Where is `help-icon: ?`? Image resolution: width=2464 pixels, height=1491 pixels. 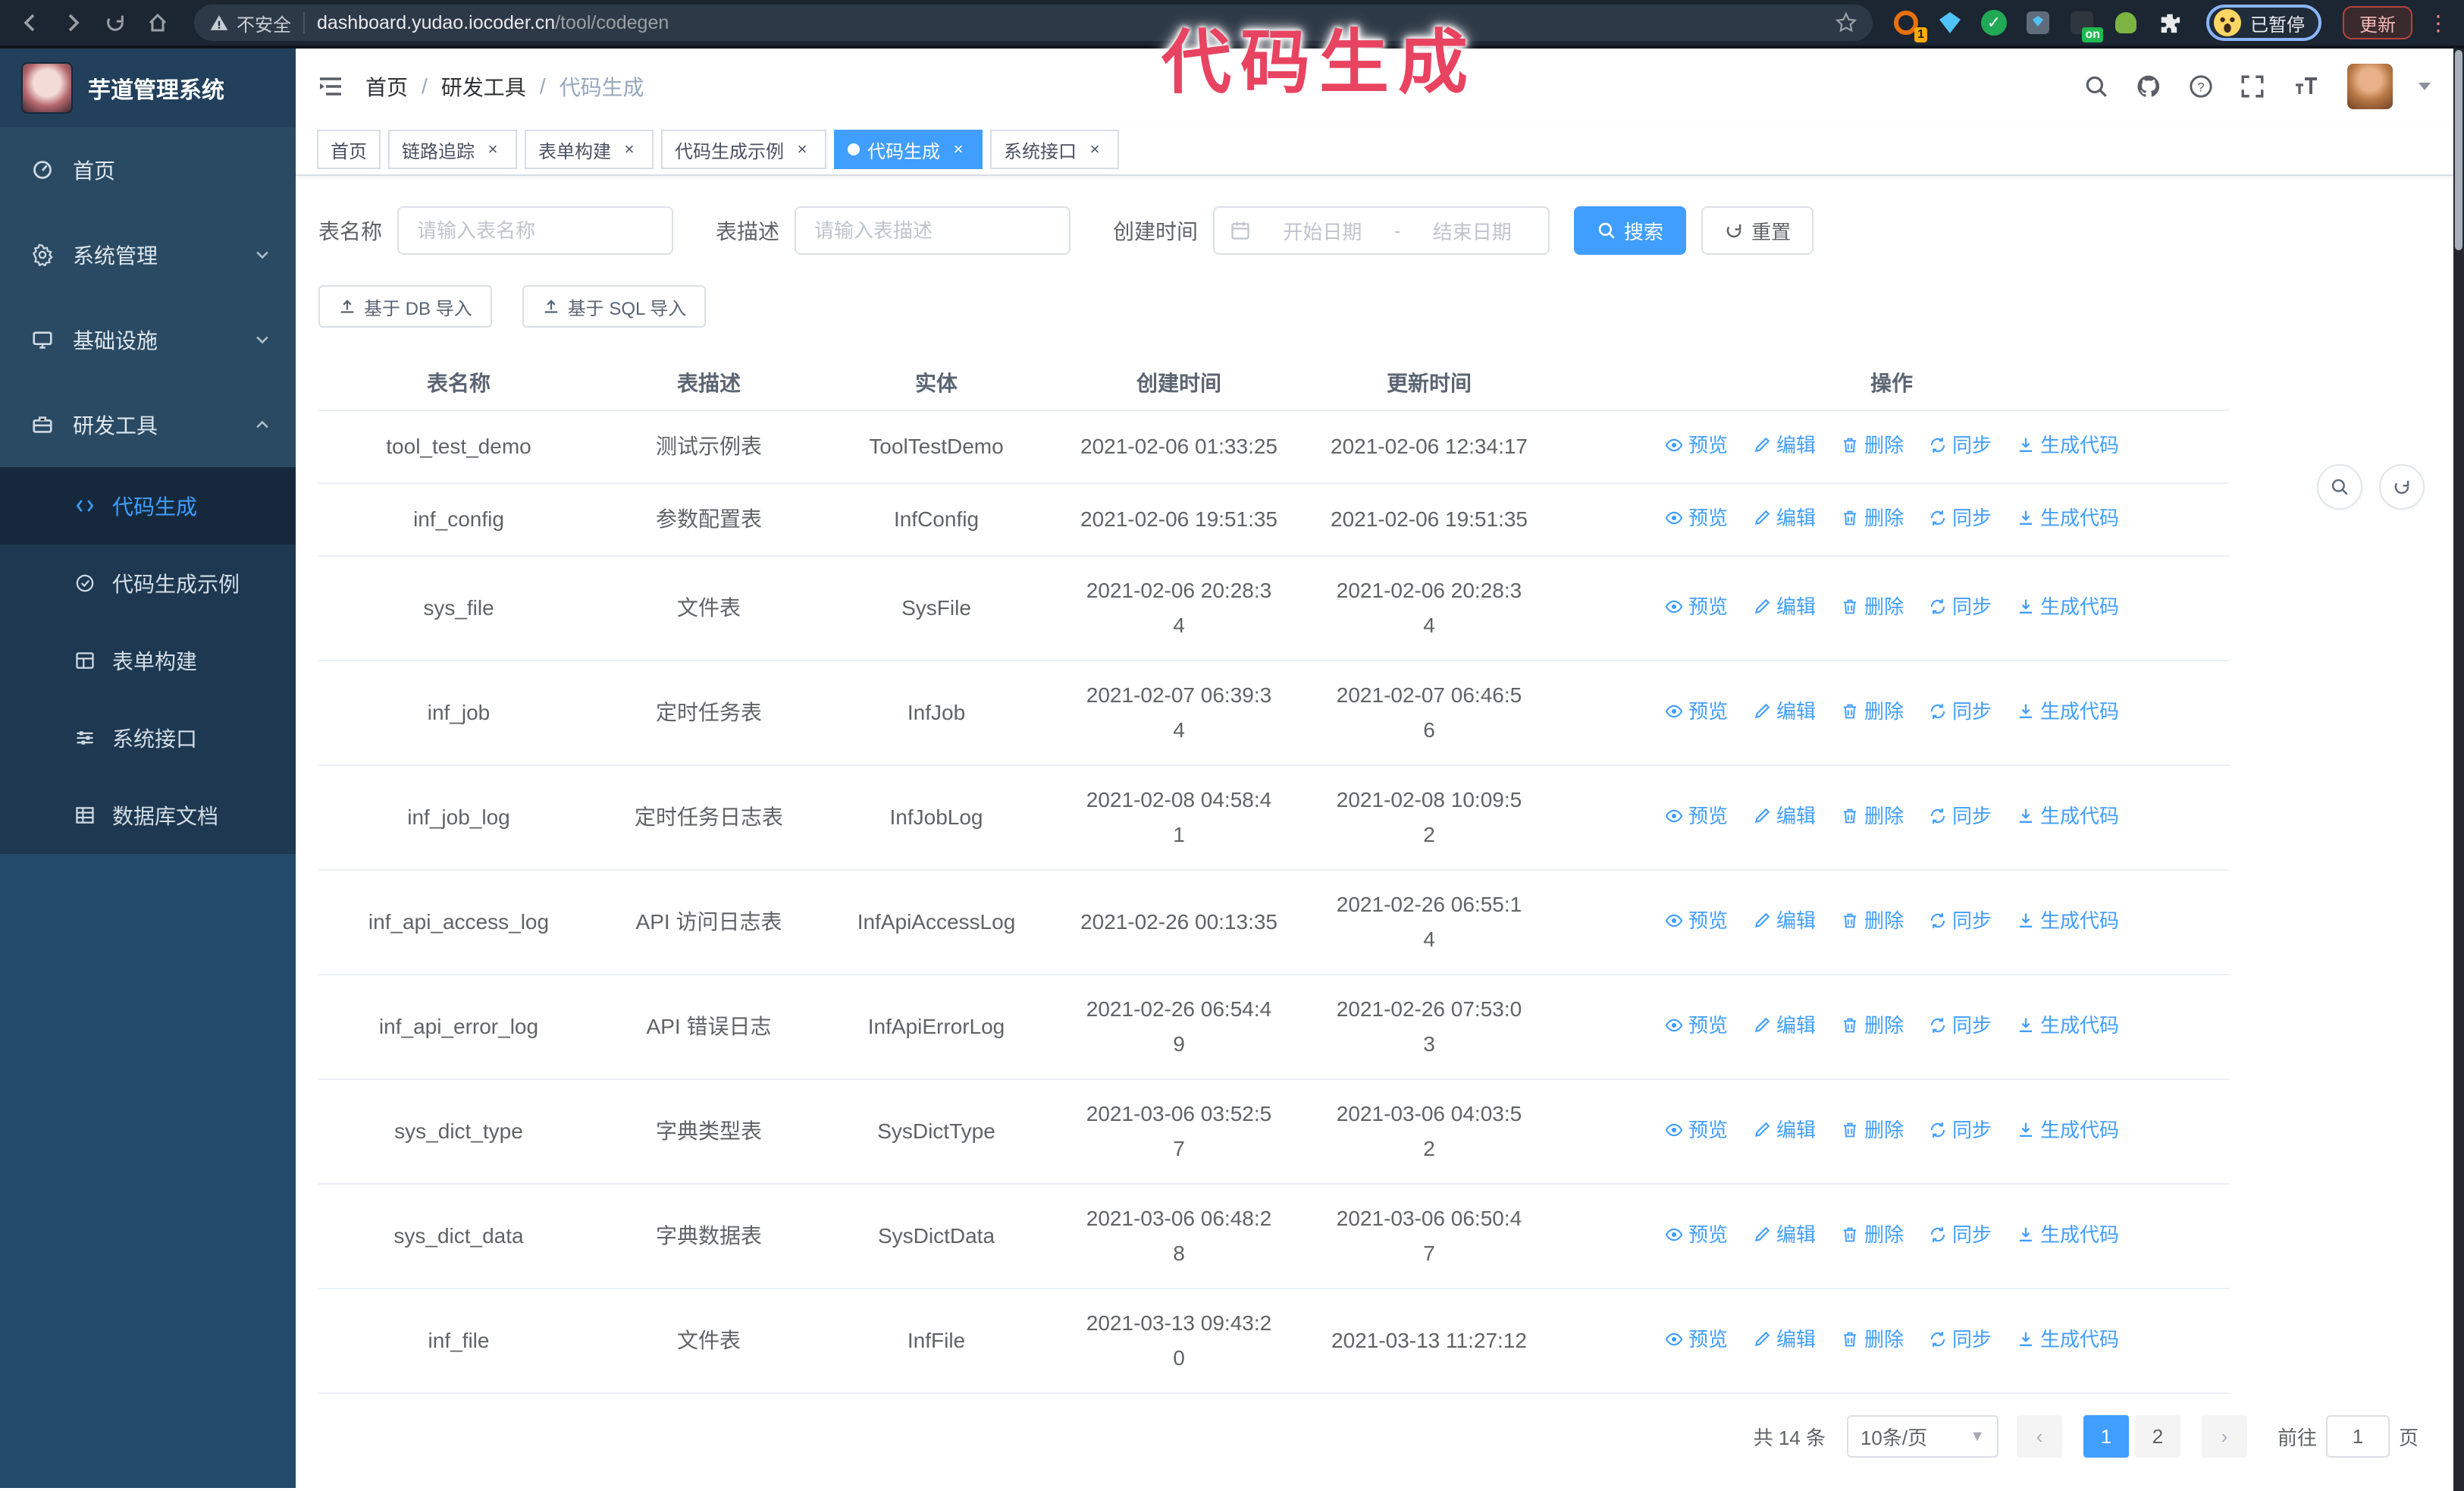
help-icon: ? is located at coordinates (2201, 86).